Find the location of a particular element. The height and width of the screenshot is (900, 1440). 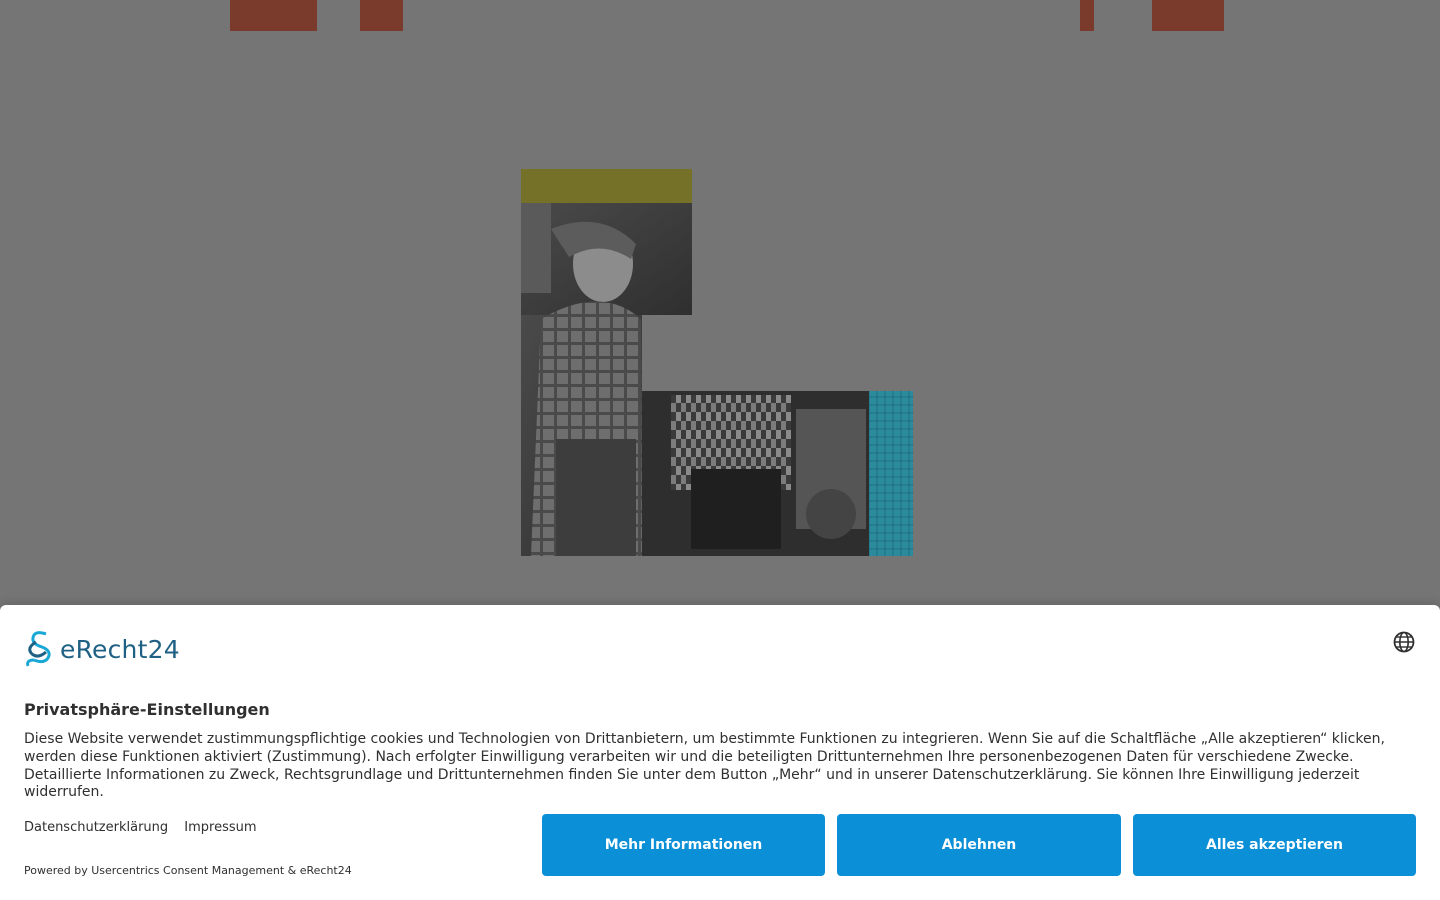

consent-links: Datenschutzerklärung Impressum is located at coordinates (146, 827).